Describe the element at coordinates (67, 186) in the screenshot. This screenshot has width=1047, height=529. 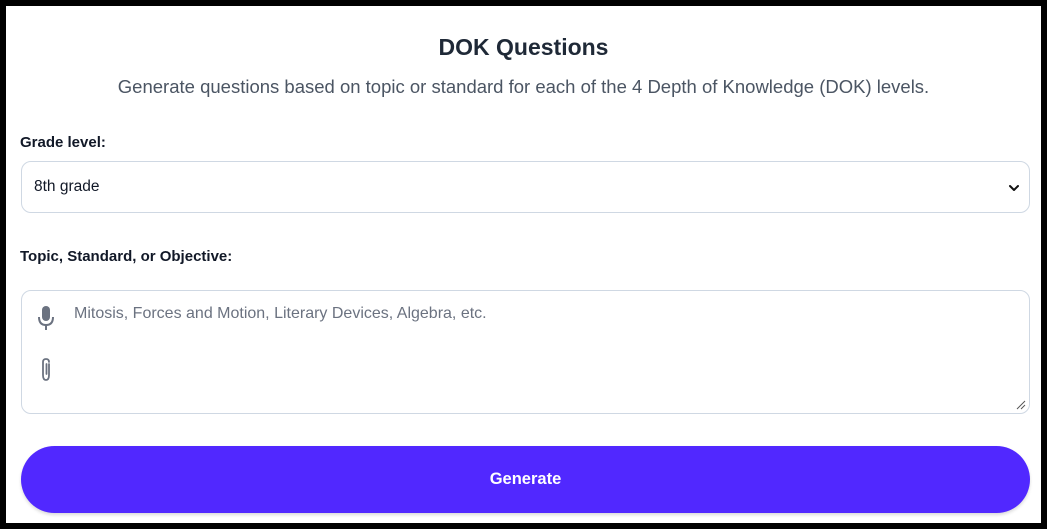
I see `grade-level-selected-value: 8th grade` at that location.